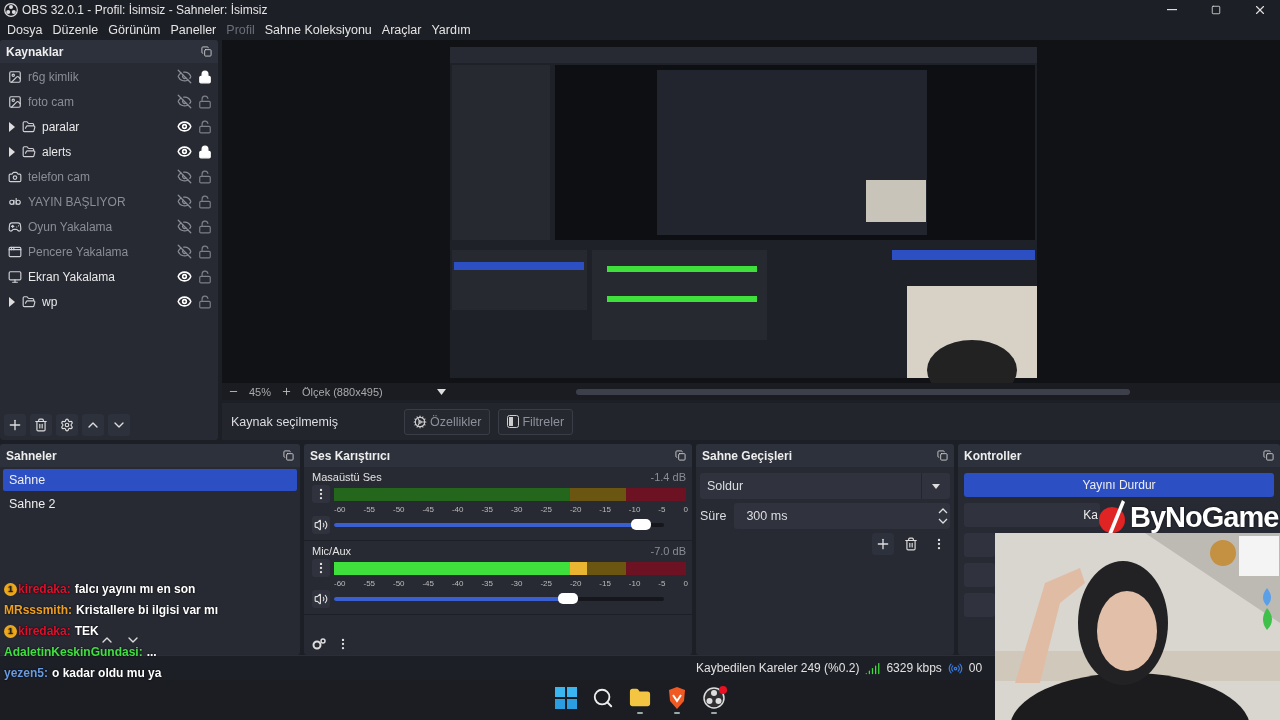 The image size is (1280, 720). I want to click on menu-item: Düzenle, so click(75, 30).